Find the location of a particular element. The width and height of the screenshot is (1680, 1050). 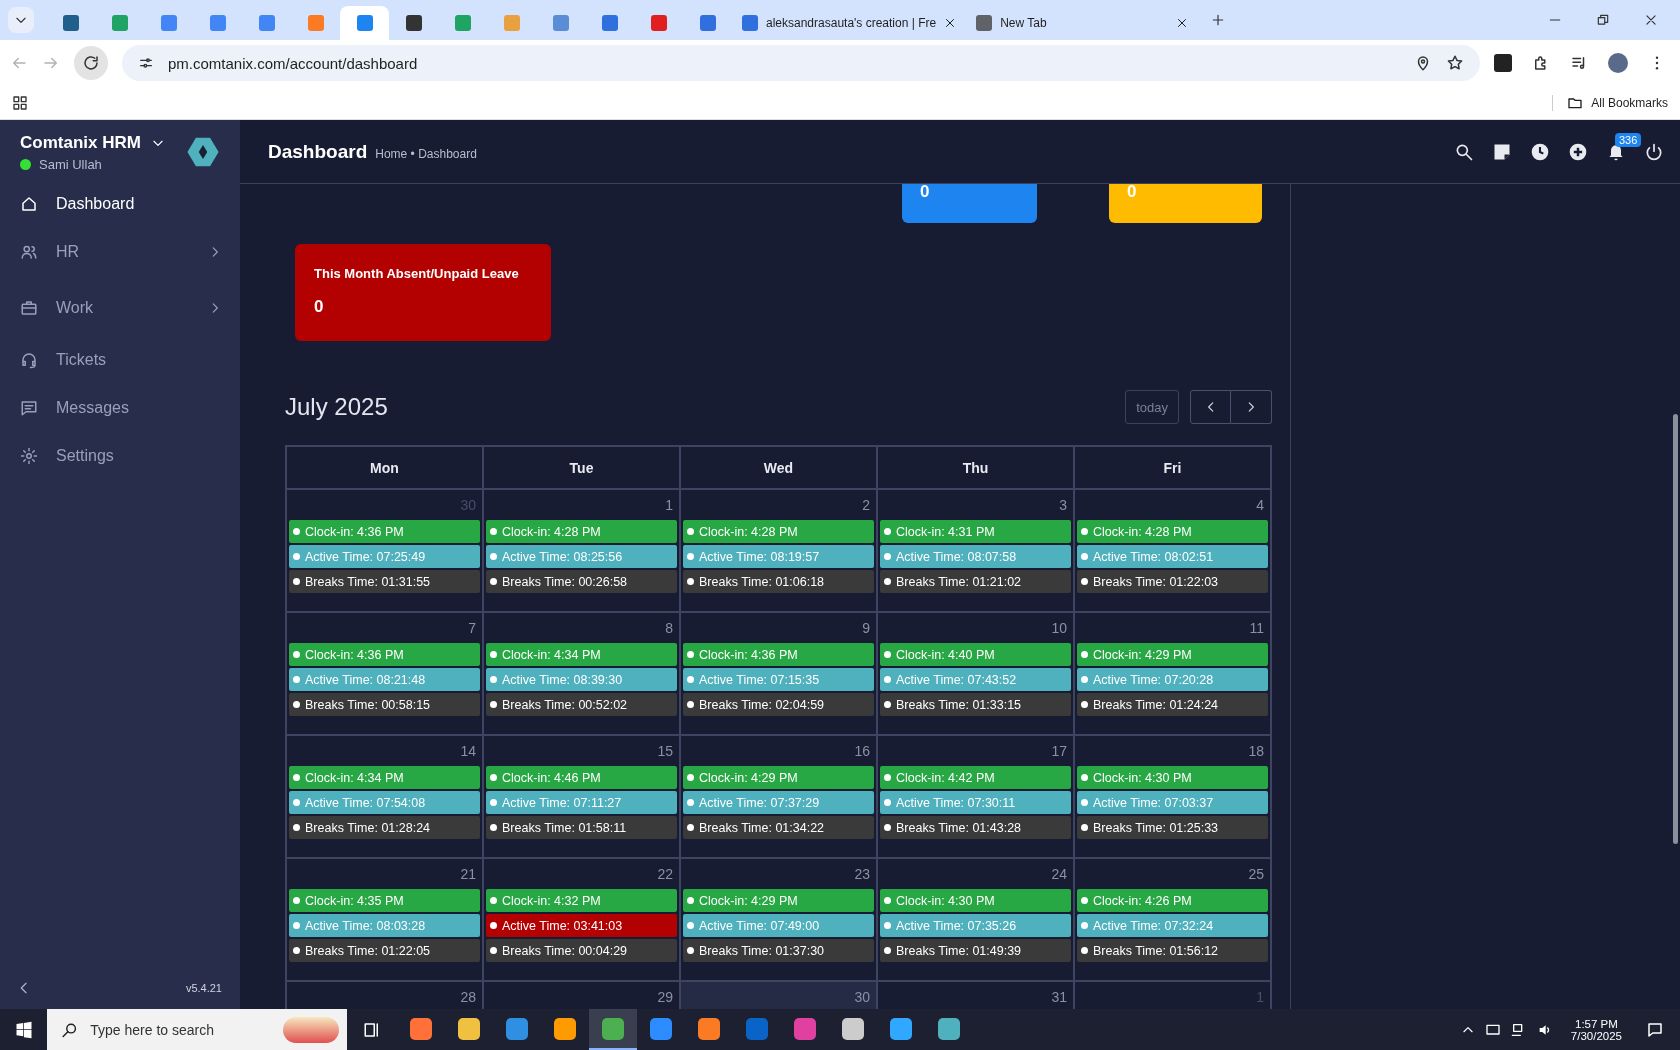

calendar-event: Active Time: 08:07:58 is located at coordinates (975, 556).